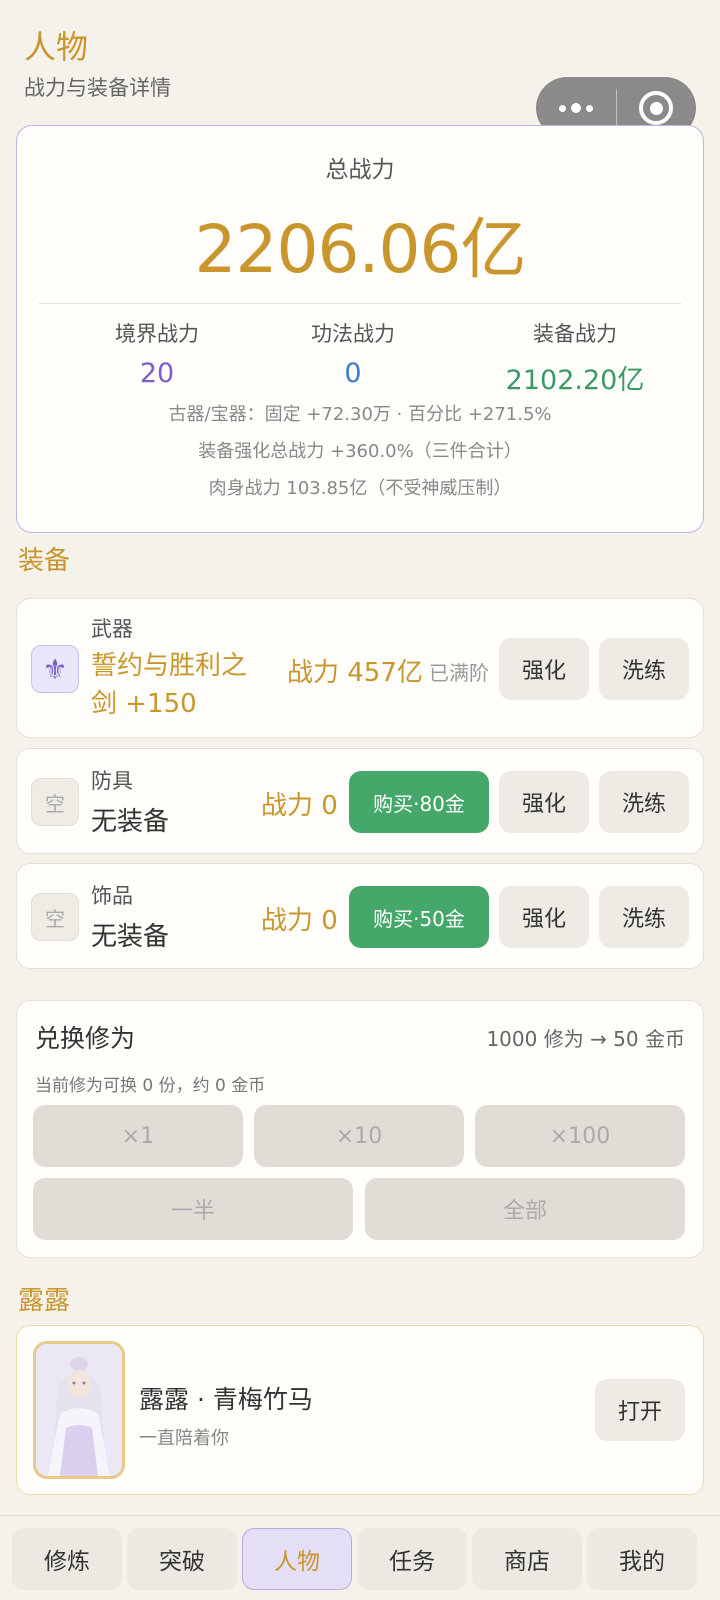 This screenshot has height=1600, width=720. I want to click on total-power-label: 总战力, so click(360, 170).